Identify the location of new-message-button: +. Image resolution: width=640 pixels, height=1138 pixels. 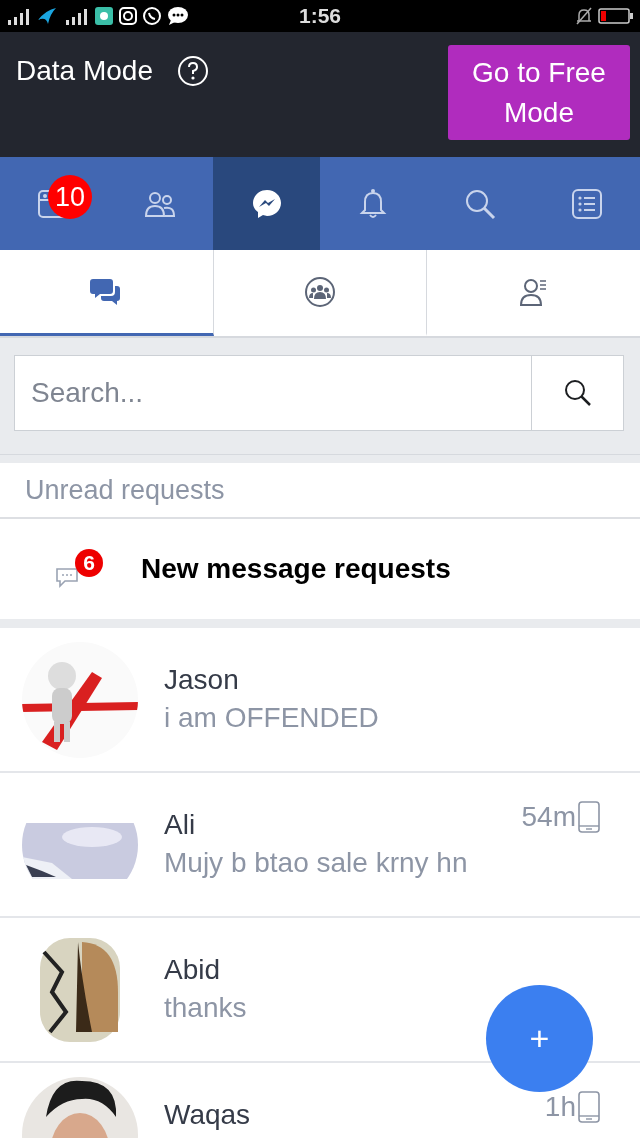
(539, 1038).